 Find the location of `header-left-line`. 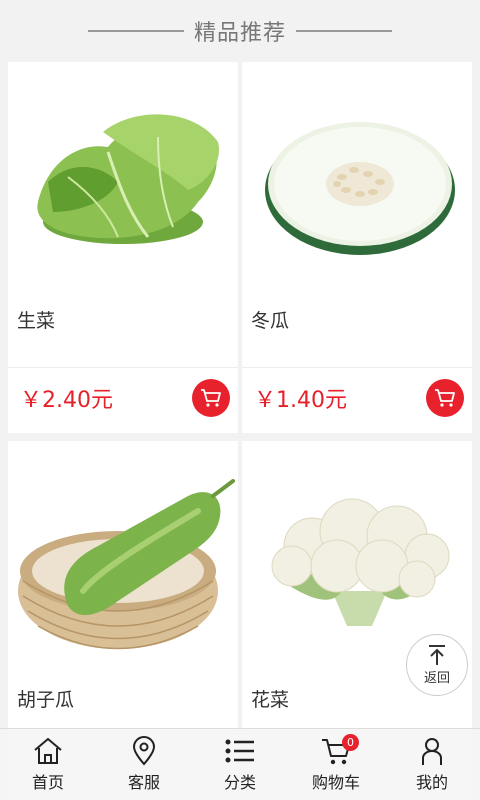

header-left-line is located at coordinates (135, 31).